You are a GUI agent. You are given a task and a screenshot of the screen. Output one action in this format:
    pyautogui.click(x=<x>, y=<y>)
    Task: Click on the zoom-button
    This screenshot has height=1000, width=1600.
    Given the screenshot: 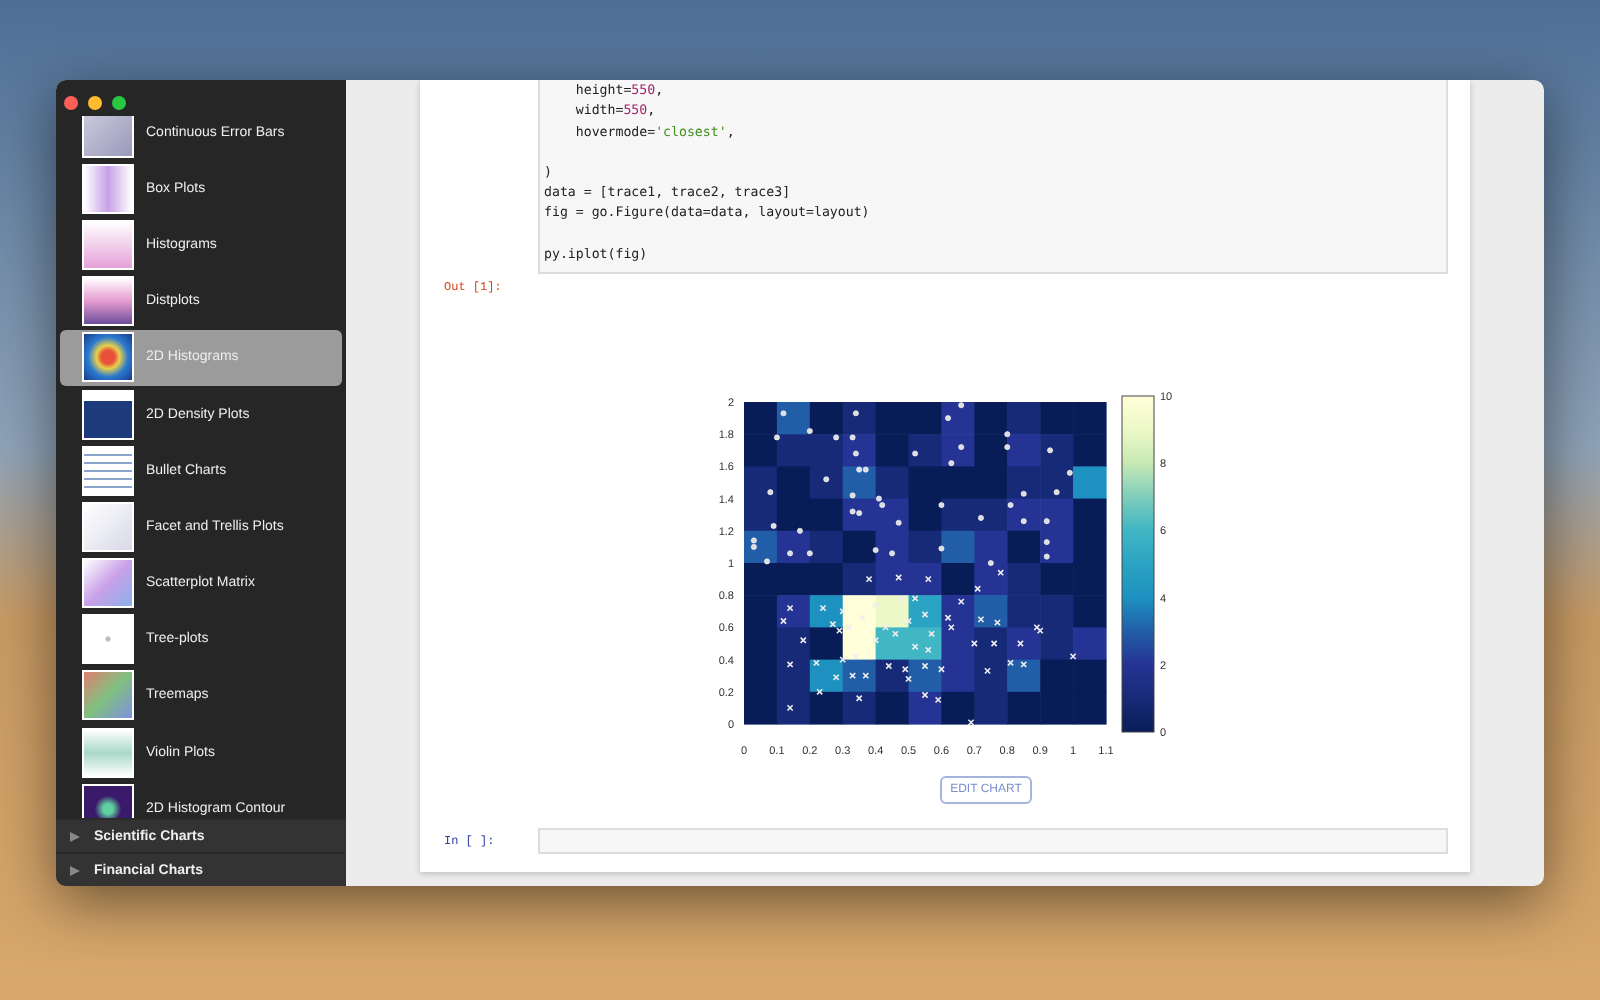 What is the action you would take?
    pyautogui.click(x=119, y=103)
    